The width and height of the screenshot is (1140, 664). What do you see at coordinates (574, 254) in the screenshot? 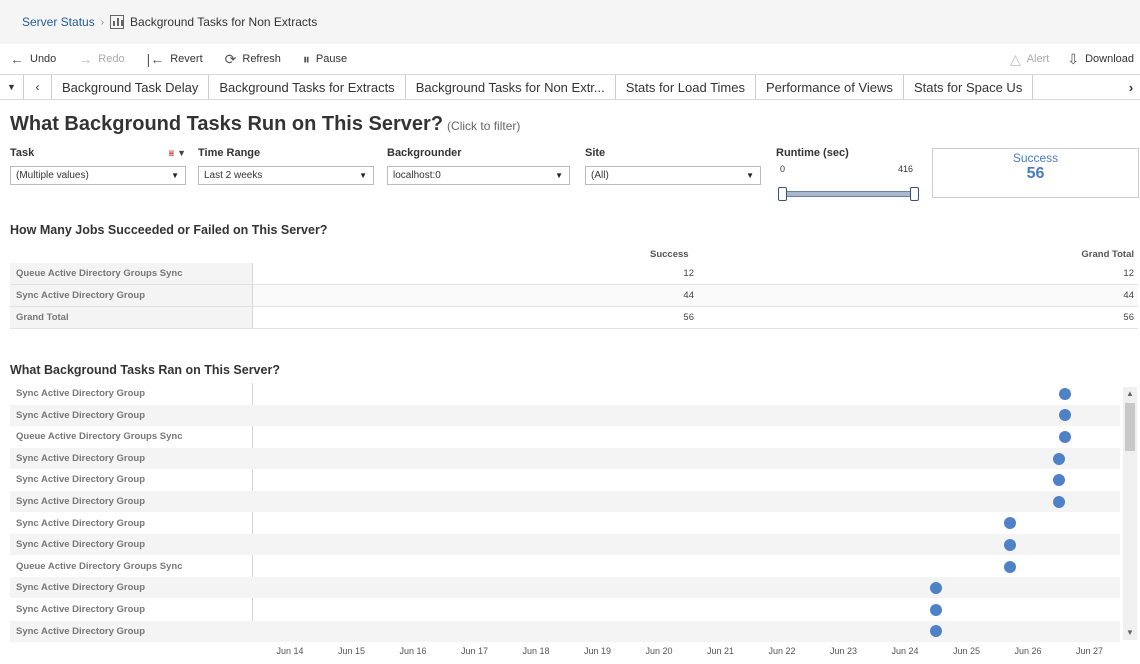
I see `summary-header: Success Grand Total` at bounding box center [574, 254].